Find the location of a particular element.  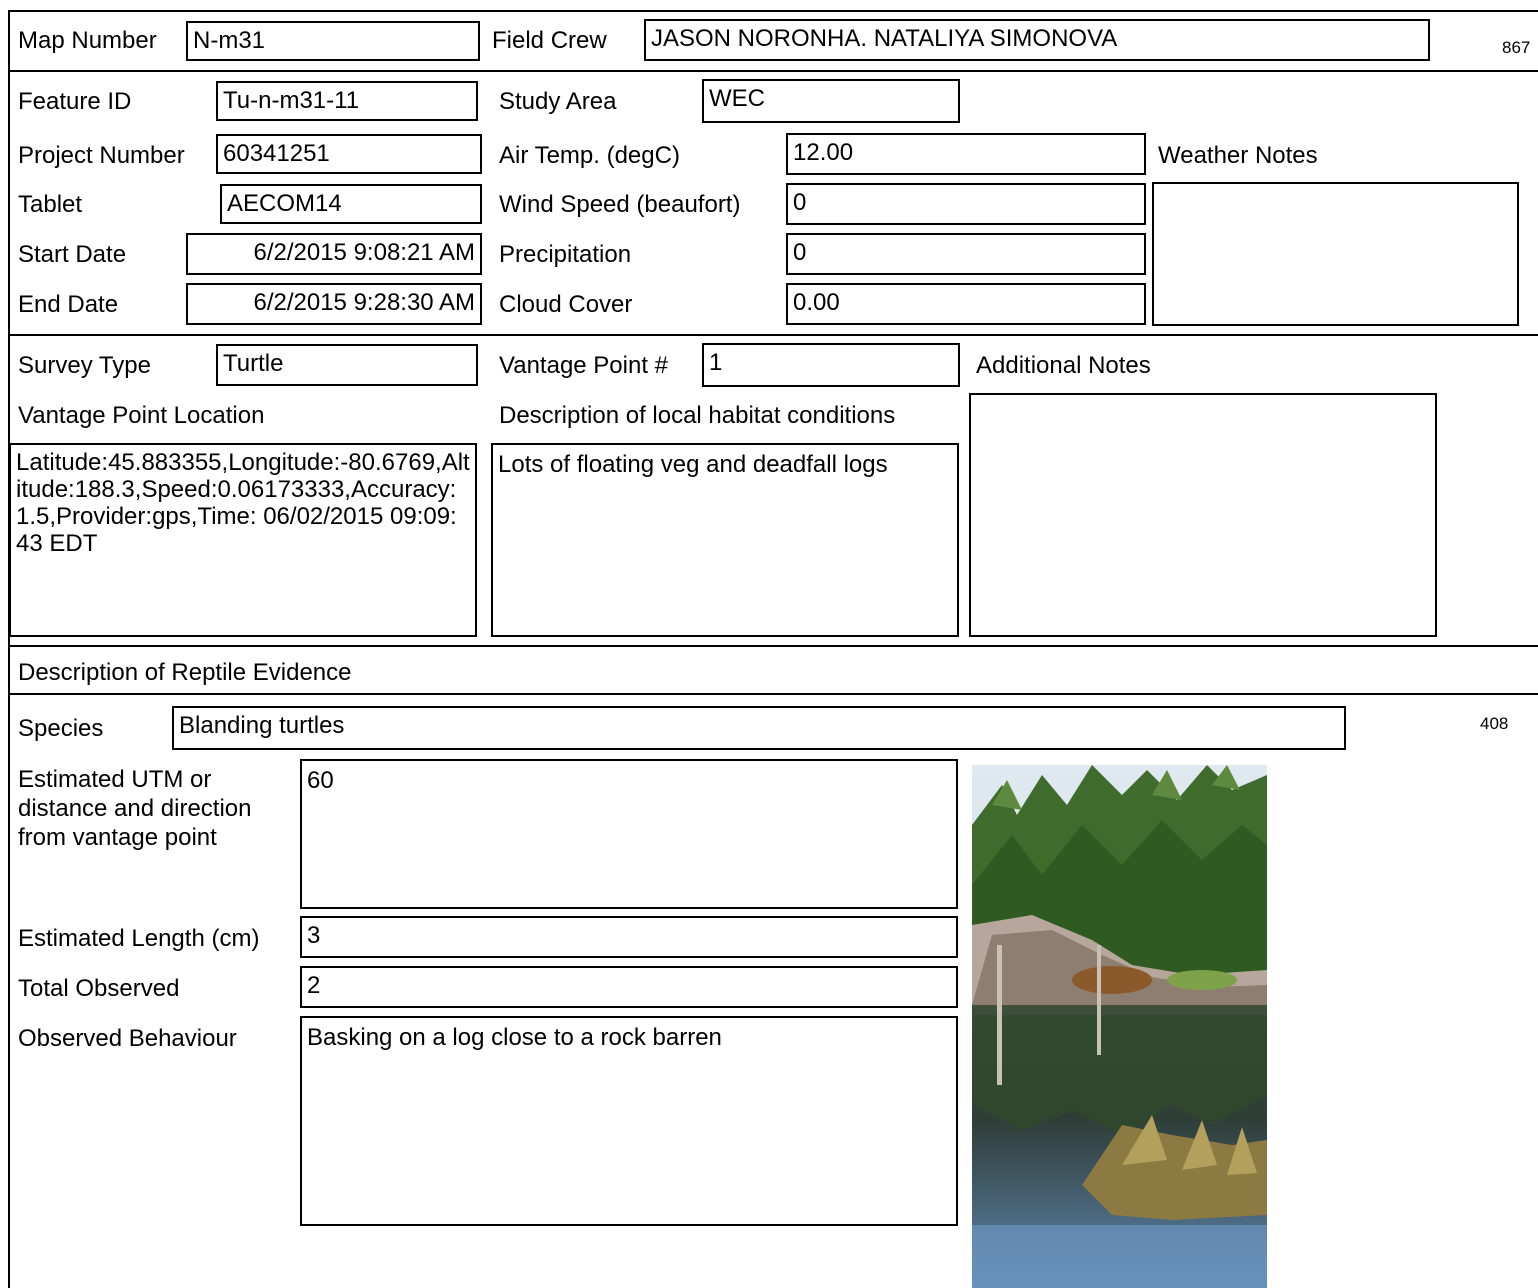

total-field: 2 is located at coordinates (629, 987).